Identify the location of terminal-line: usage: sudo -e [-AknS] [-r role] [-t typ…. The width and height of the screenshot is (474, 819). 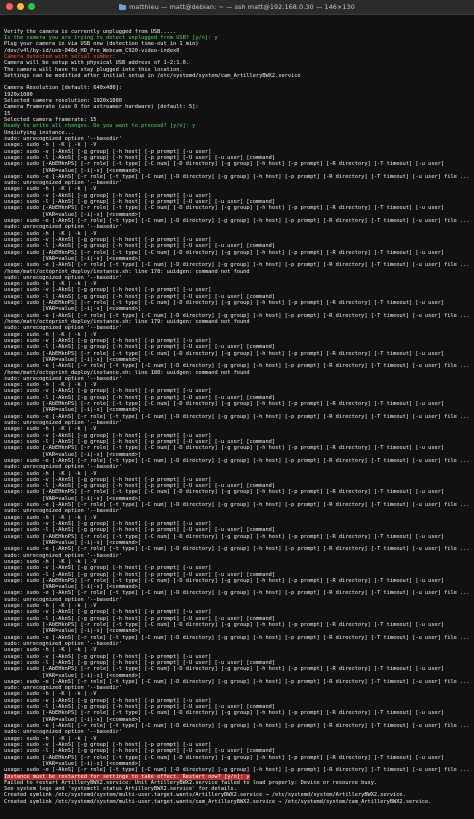
(238, 770).